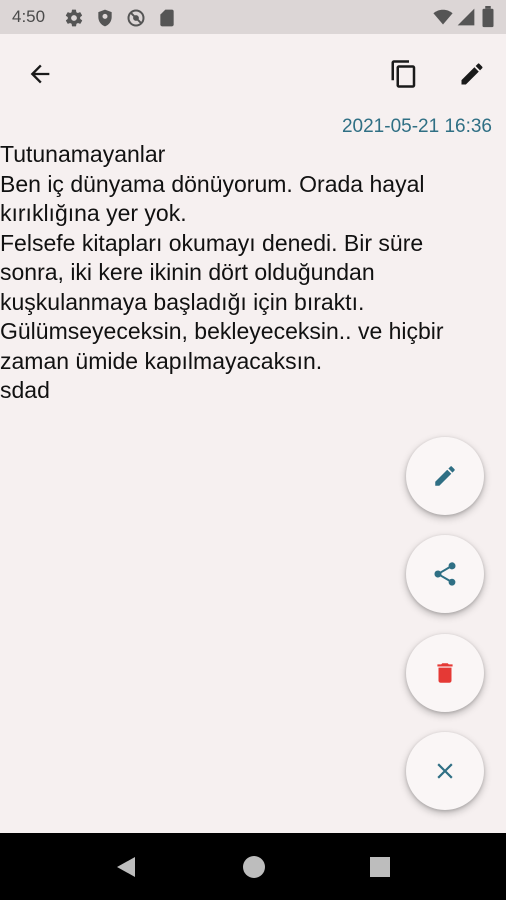 This screenshot has height=900, width=506. I want to click on home-circle-icon, so click(254, 867).